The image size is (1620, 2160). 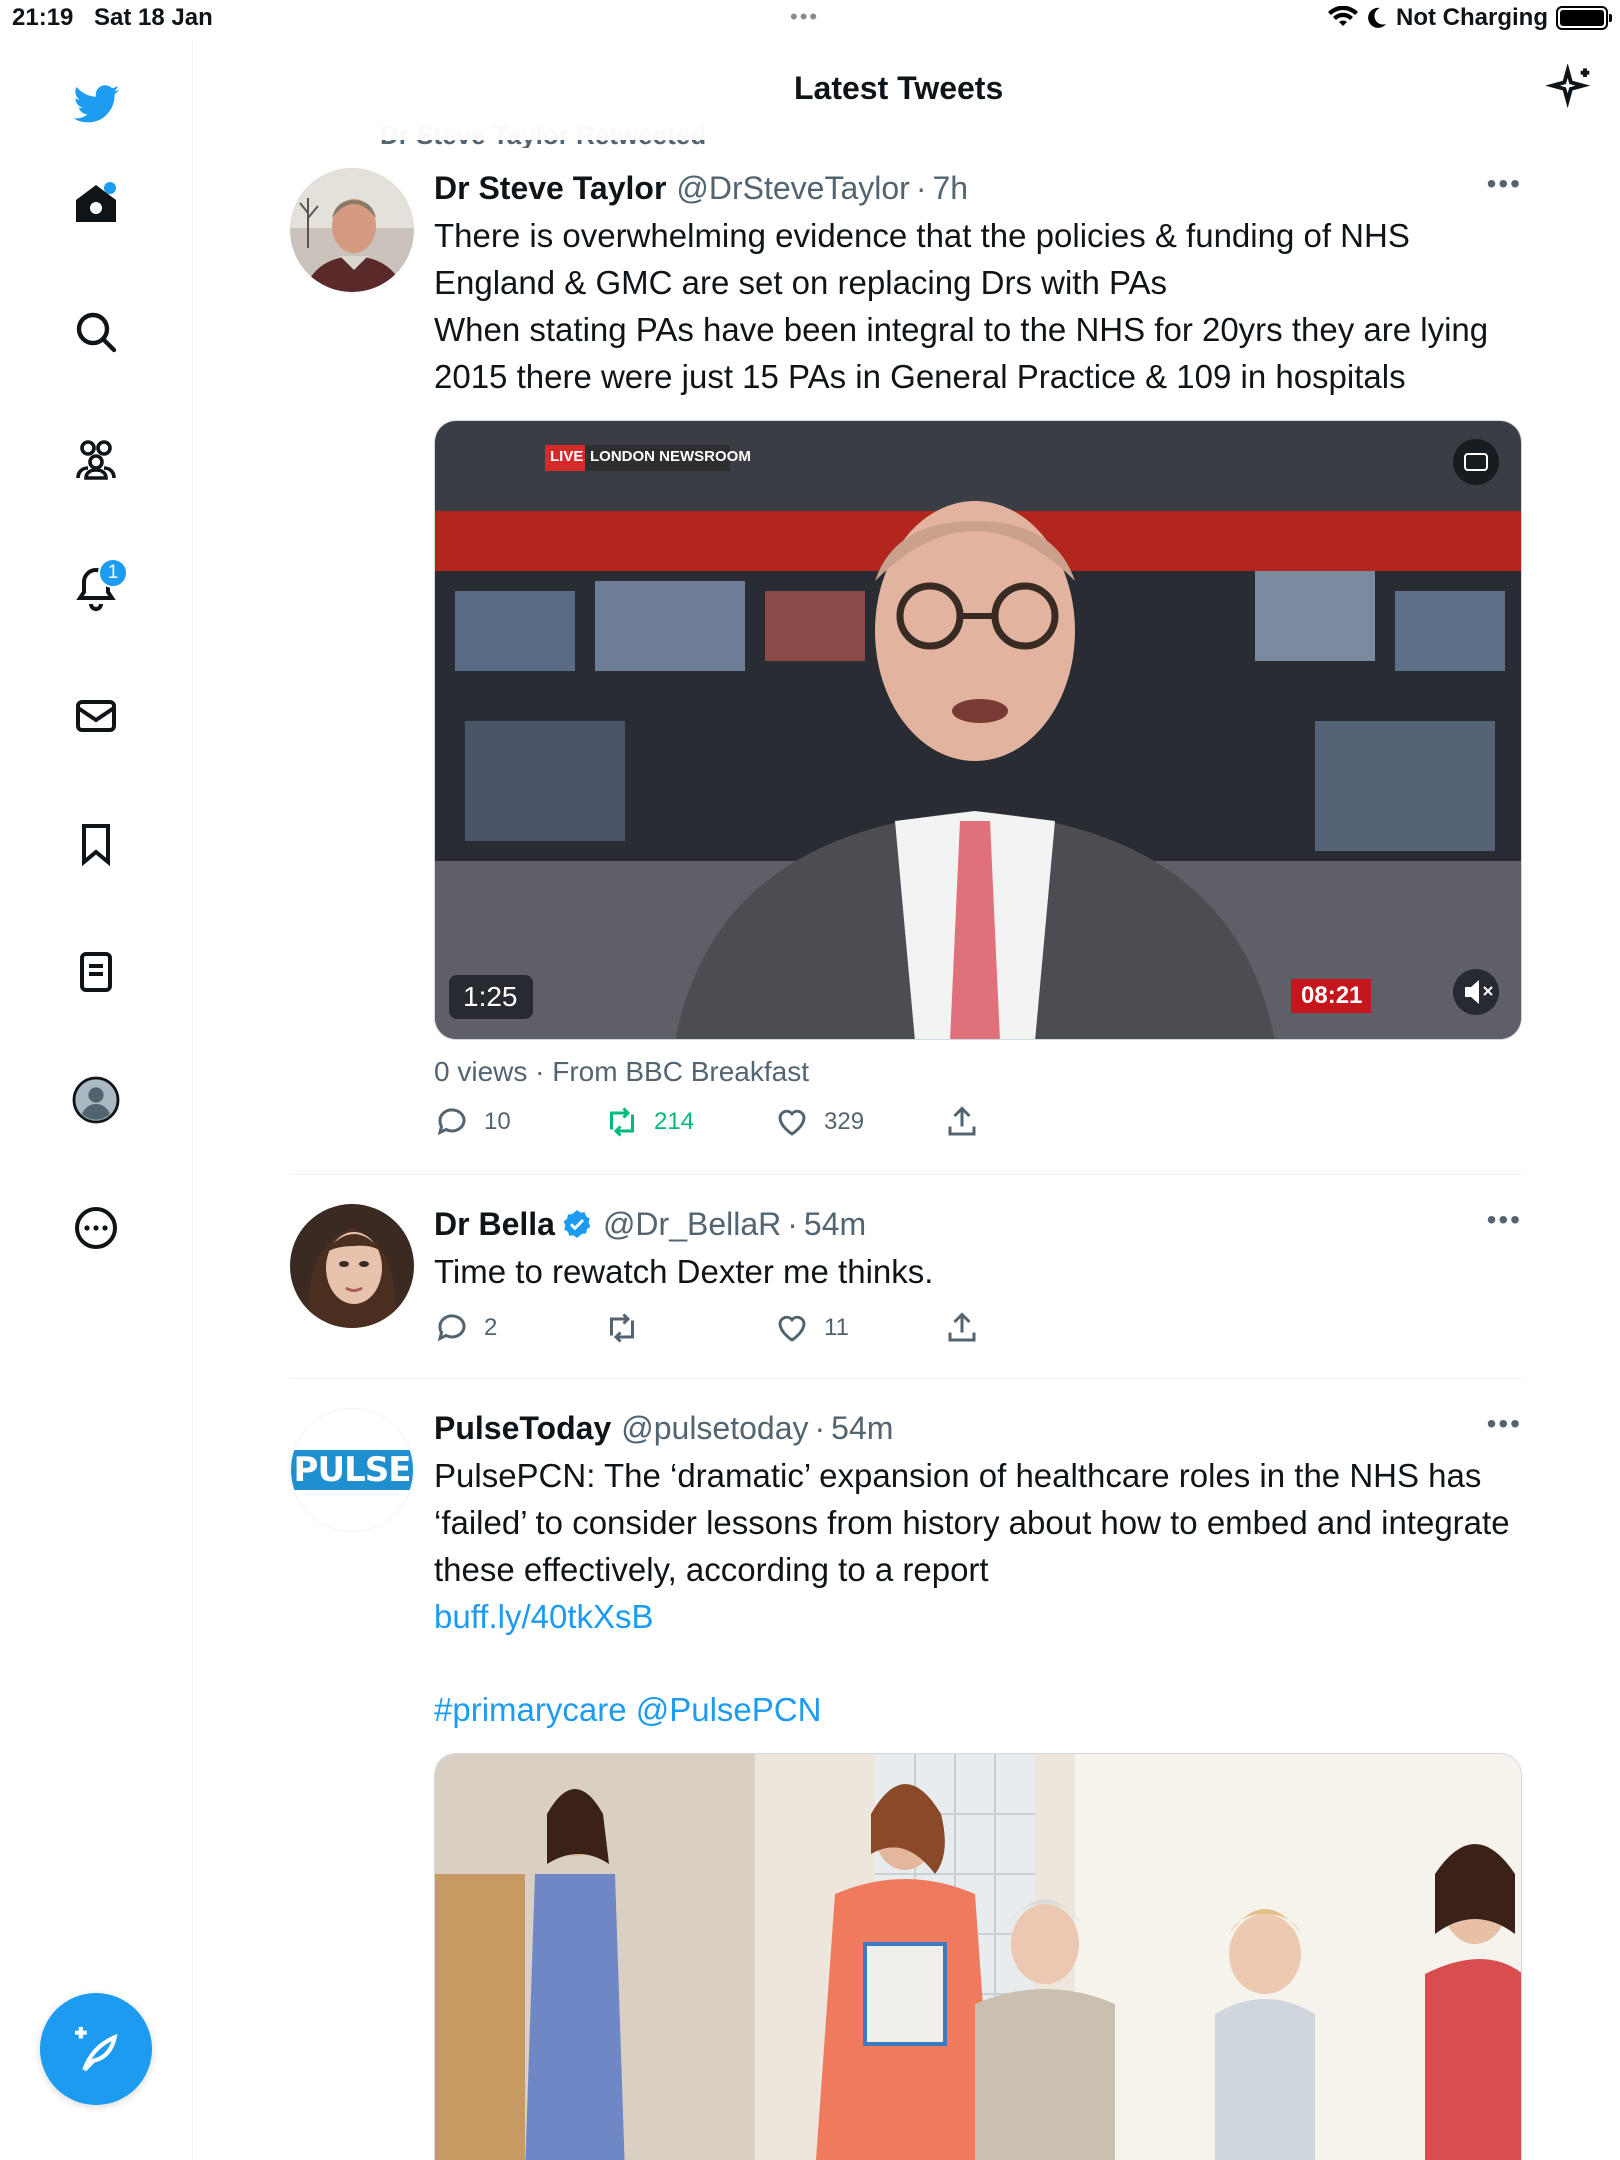 I want to click on nav-search, so click(x=96, y=332).